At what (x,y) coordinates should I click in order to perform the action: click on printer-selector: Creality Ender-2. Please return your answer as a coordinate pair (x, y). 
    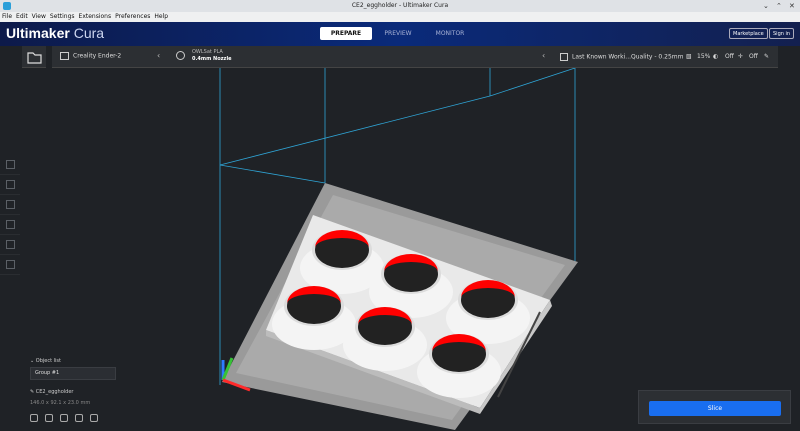
    Looking at the image, I should click on (90, 56).